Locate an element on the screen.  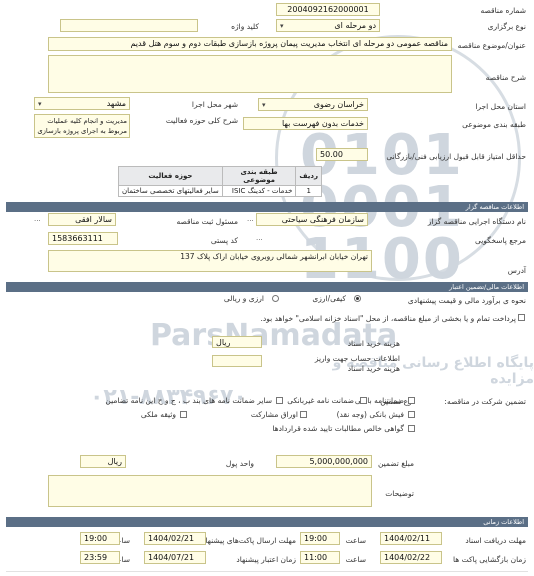
option-quality-only: ارزی و ریالی is located at coordinates (243, 298).